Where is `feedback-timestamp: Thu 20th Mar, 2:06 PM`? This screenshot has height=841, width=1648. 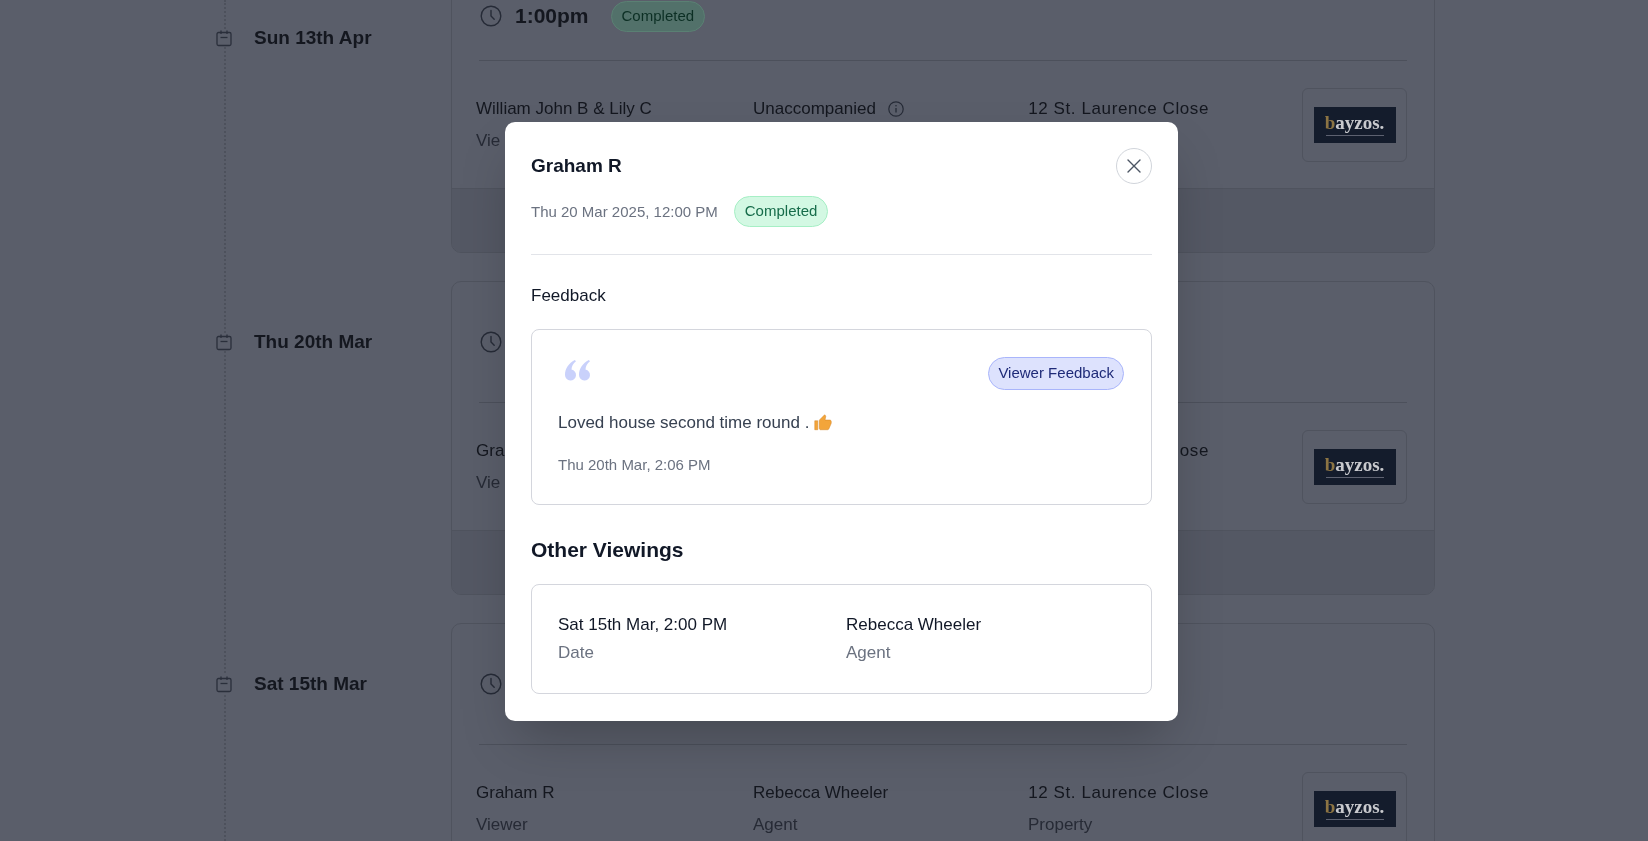 feedback-timestamp: Thu 20th Mar, 2:06 PM is located at coordinates (634, 465).